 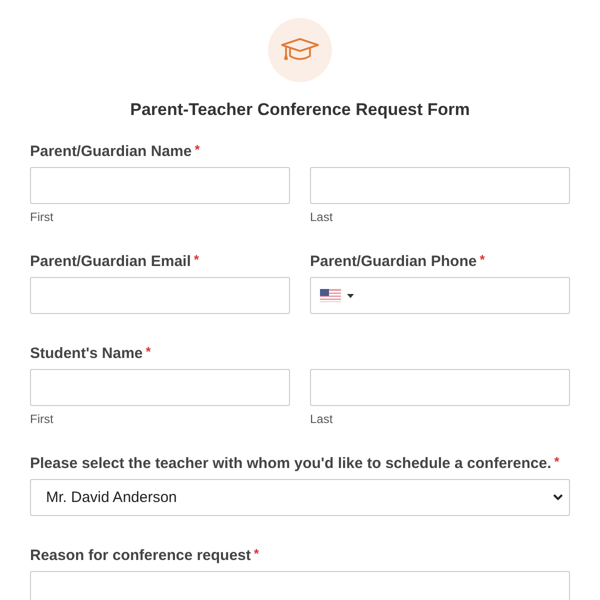 I want to click on caret-icon, so click(x=350, y=296).